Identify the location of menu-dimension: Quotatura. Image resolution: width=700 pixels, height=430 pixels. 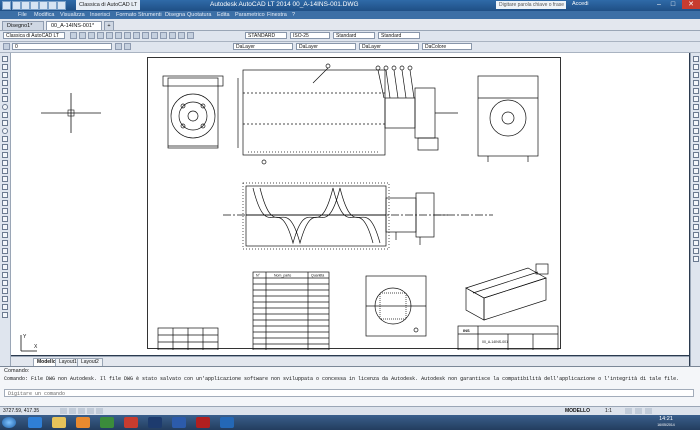
(199, 15).